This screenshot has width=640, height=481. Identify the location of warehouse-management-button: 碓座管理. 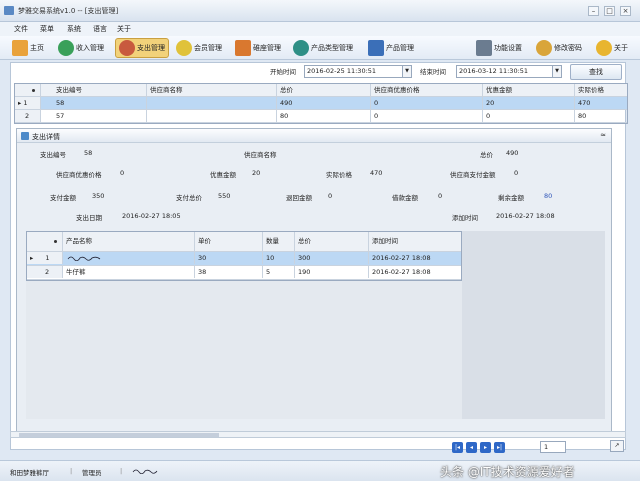
(258, 48).